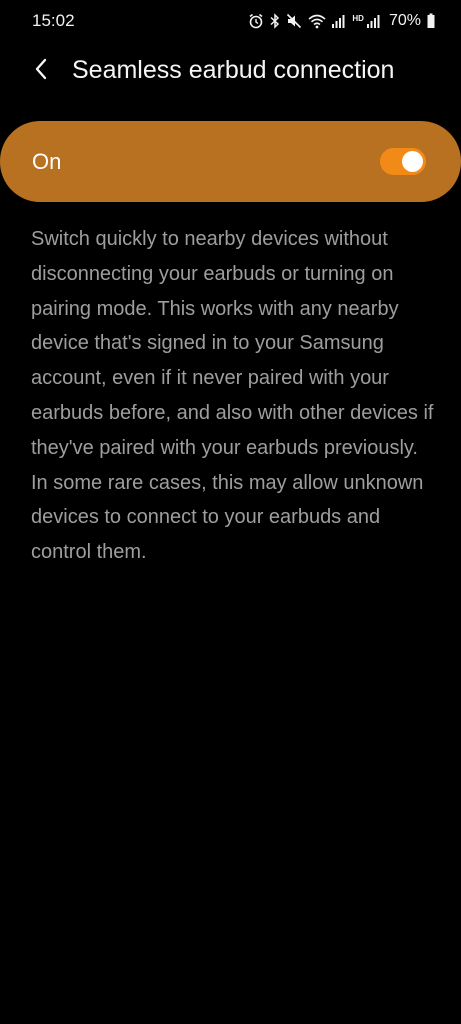  What do you see at coordinates (233, 70) in the screenshot?
I see `page-title: Seamless earbud connection` at bounding box center [233, 70].